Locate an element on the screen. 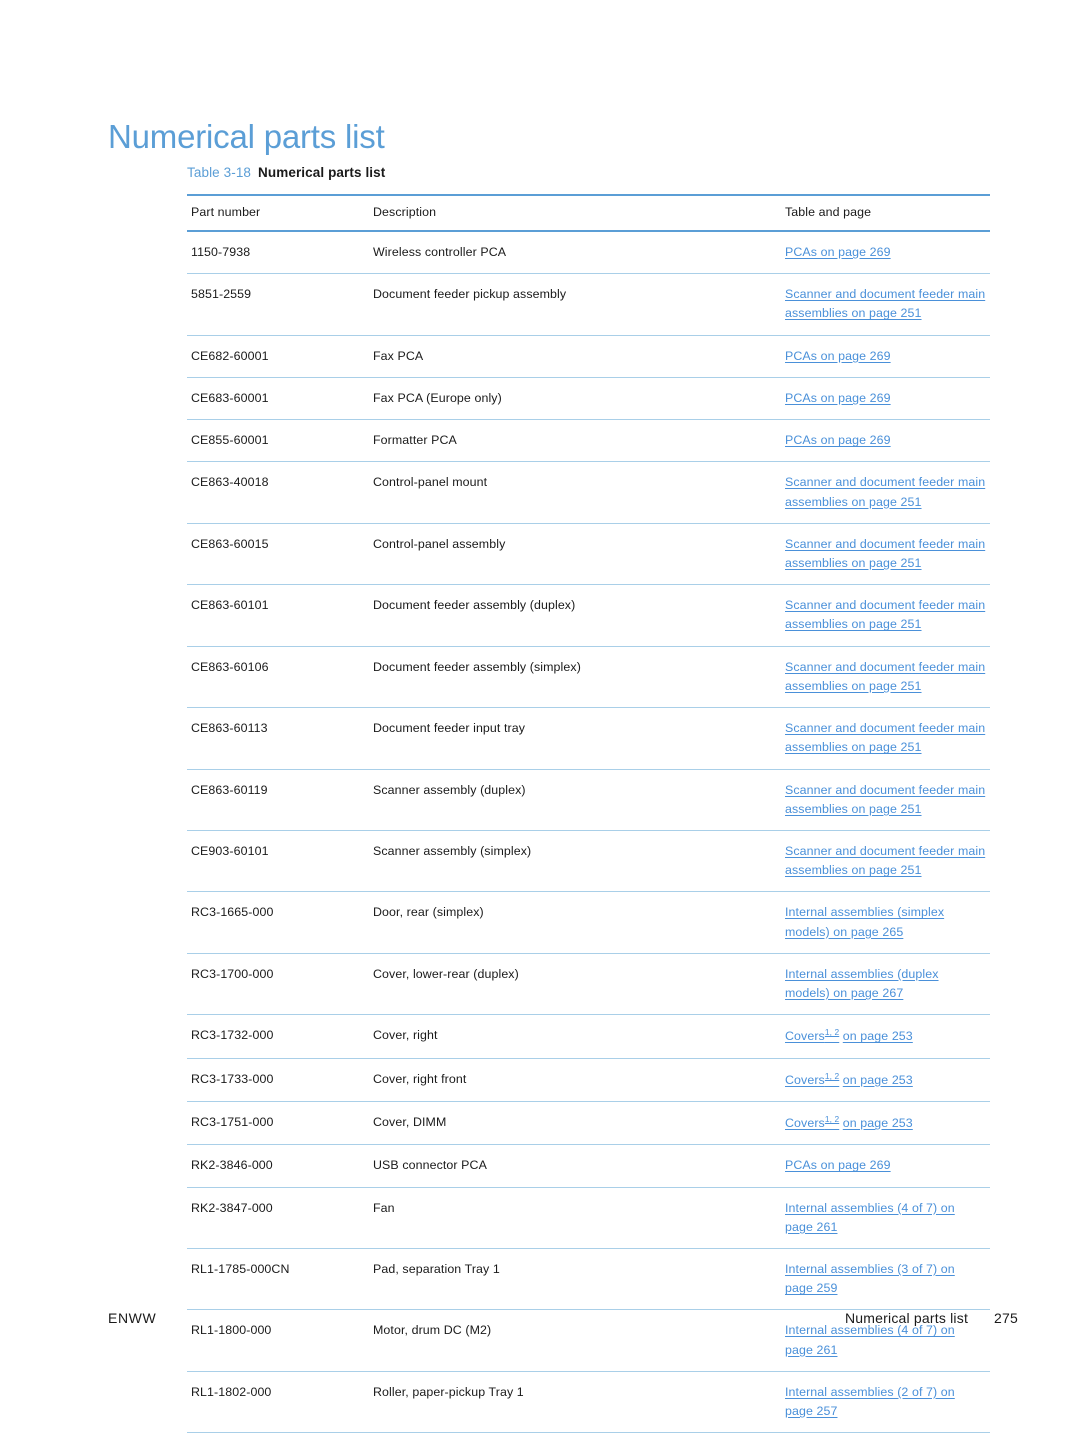  cell-part-number: RL1-1785-000CN is located at coordinates (278, 1279).